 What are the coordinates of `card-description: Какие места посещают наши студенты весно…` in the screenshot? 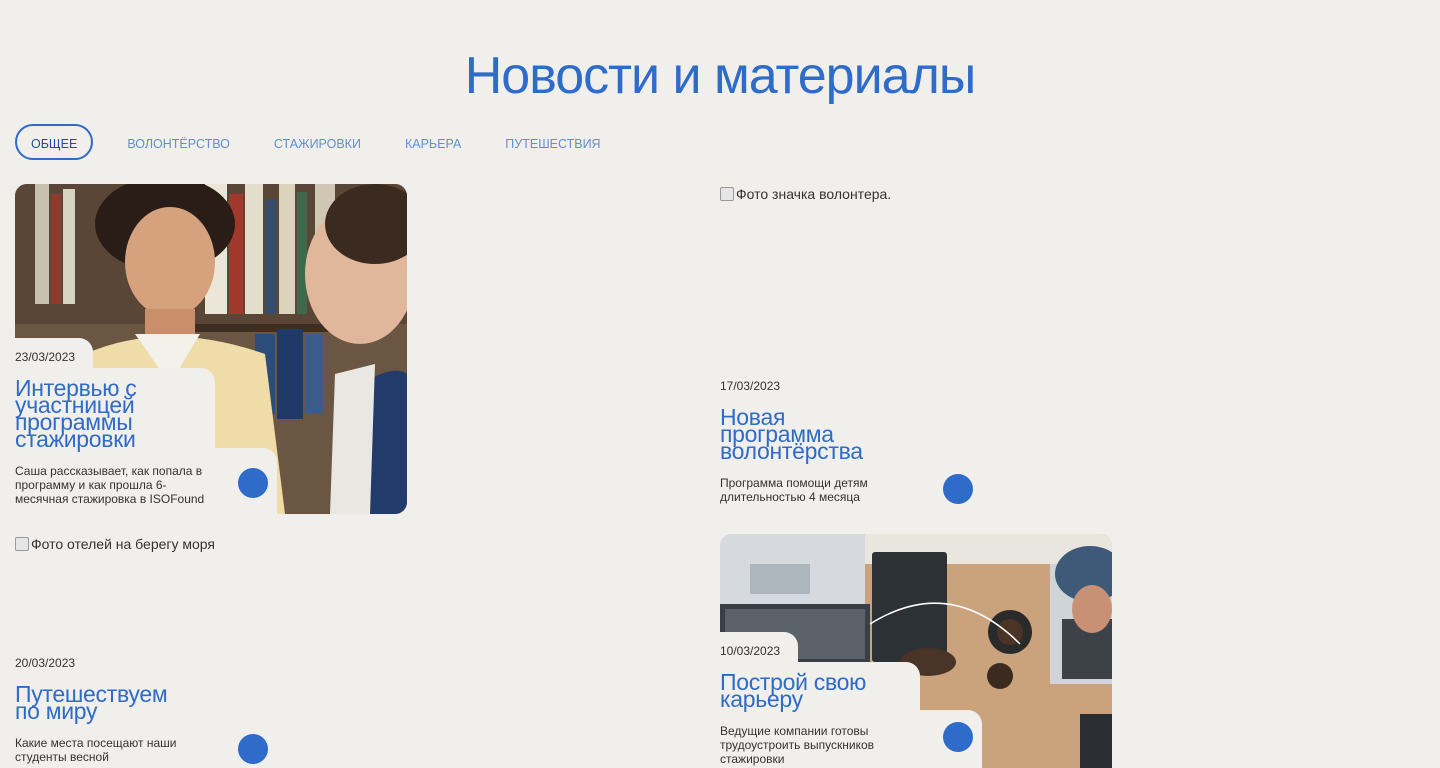 It's located at (96, 750).